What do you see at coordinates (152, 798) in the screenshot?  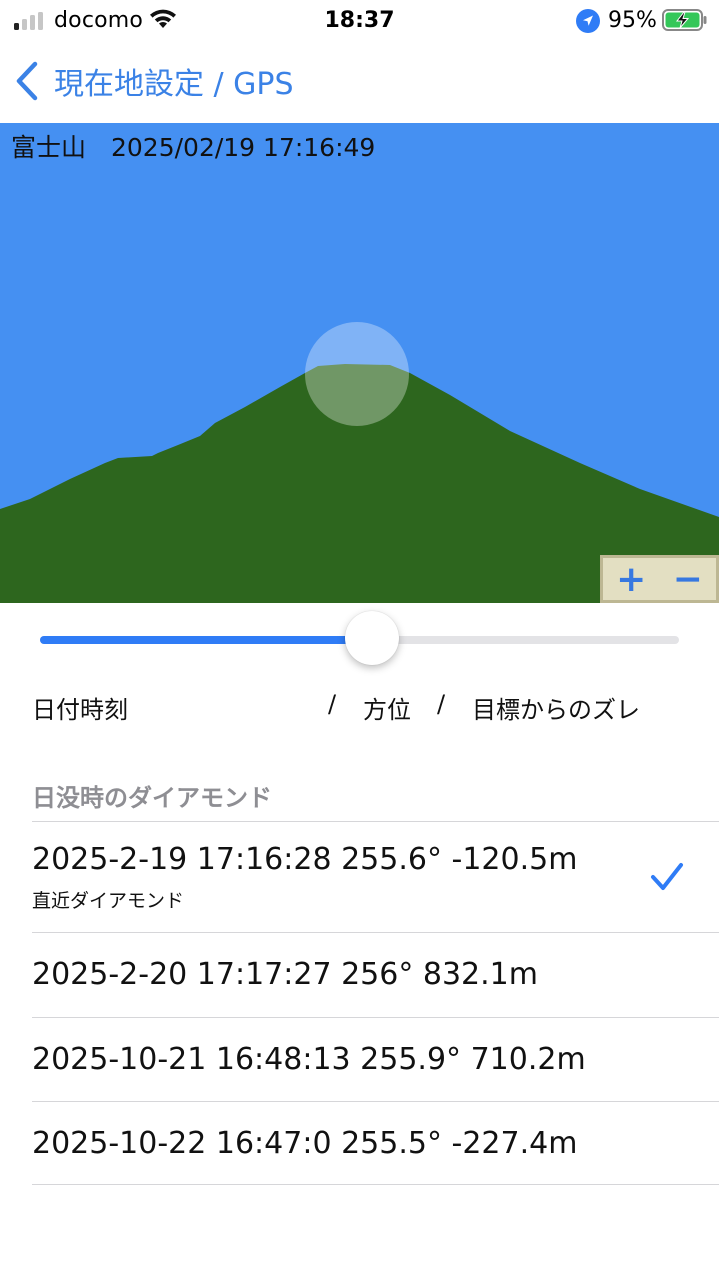 I see `section-title: 日没時のダイアモンド` at bounding box center [152, 798].